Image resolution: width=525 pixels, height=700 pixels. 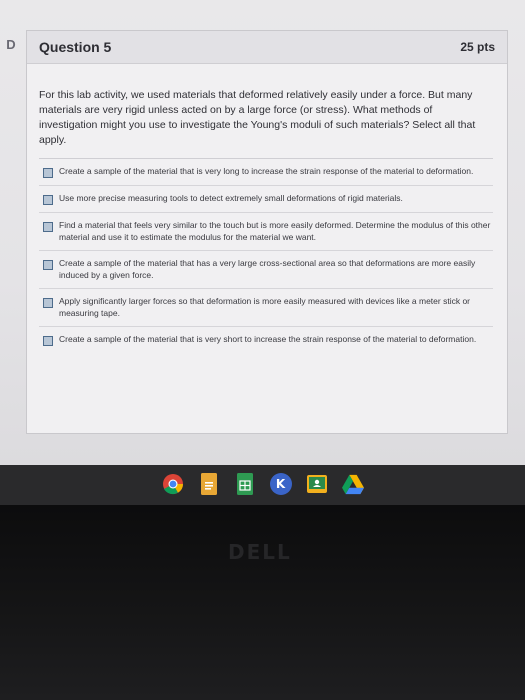 What do you see at coordinates (11, 44) in the screenshot?
I see `side-nav-tab: D` at bounding box center [11, 44].